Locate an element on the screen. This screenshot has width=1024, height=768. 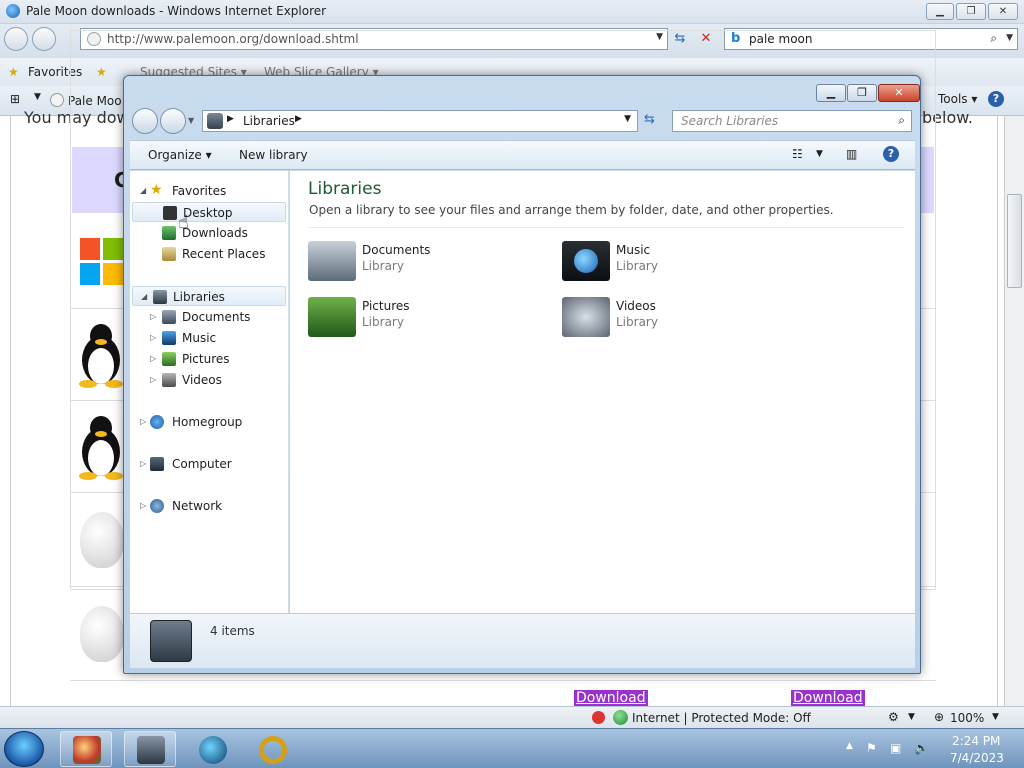
library-name: Music is located at coordinates (633, 250).